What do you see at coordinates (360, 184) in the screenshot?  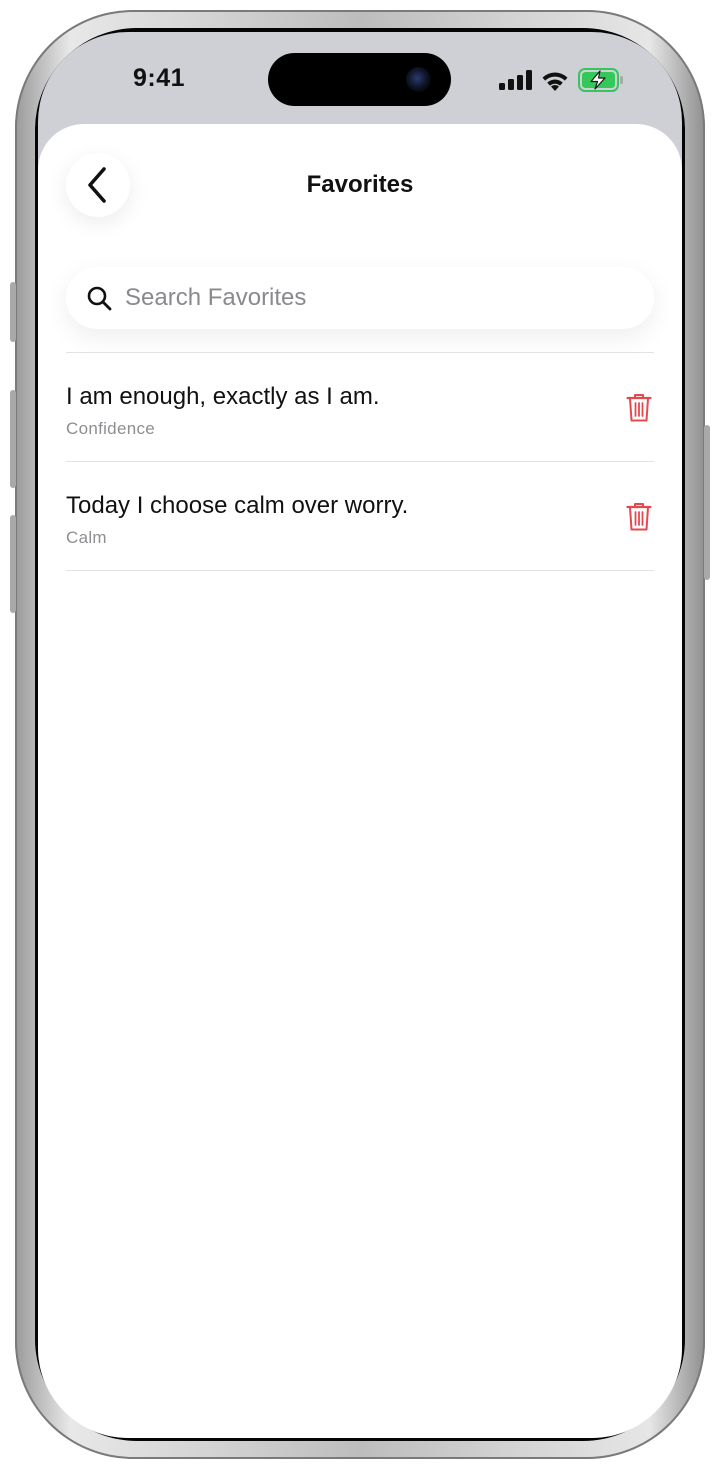 I see `page-title: Favorites` at bounding box center [360, 184].